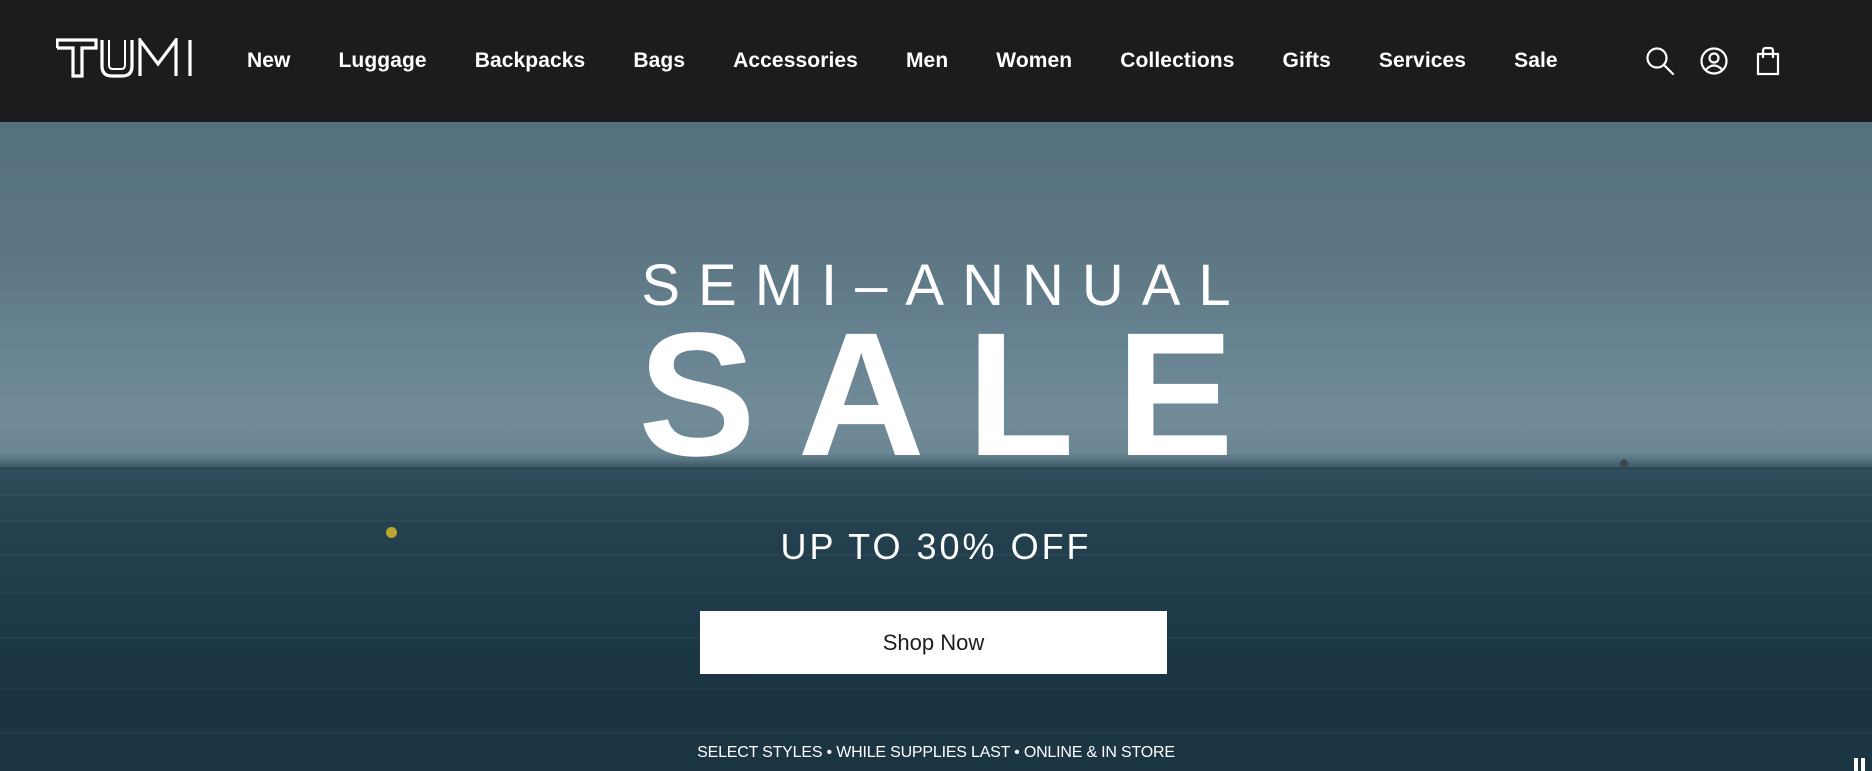 Image resolution: width=1872 pixels, height=771 pixels. I want to click on nav-item-bags: Bags, so click(659, 61).